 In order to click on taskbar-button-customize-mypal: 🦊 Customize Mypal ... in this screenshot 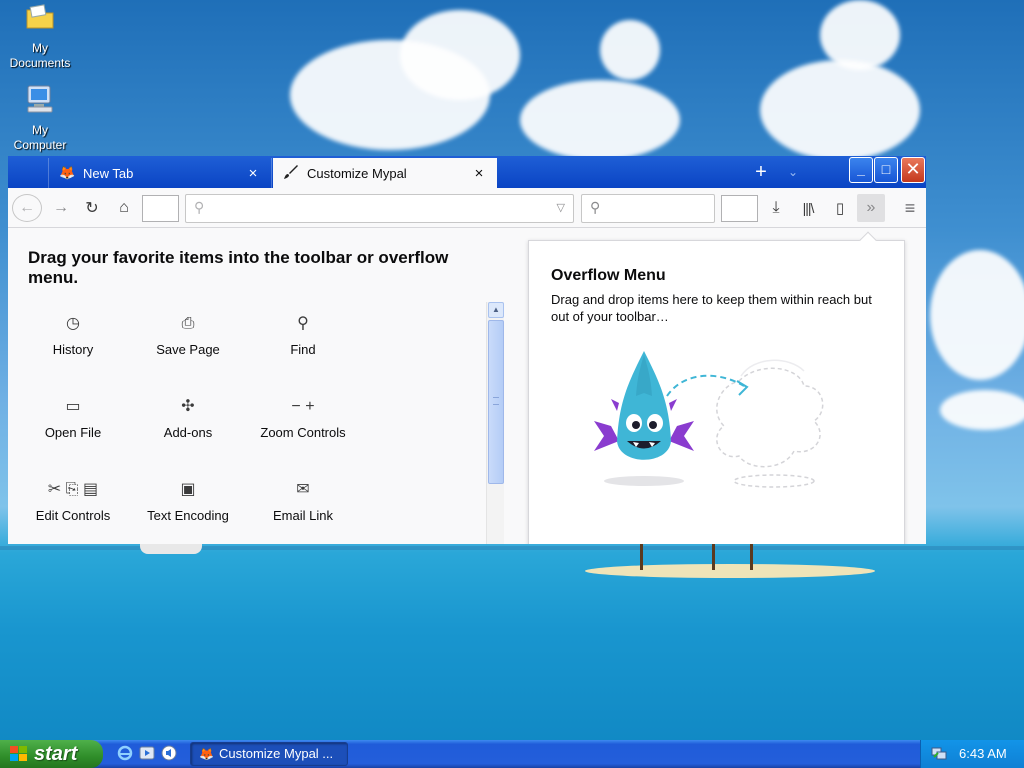, I will do `click(269, 754)`.